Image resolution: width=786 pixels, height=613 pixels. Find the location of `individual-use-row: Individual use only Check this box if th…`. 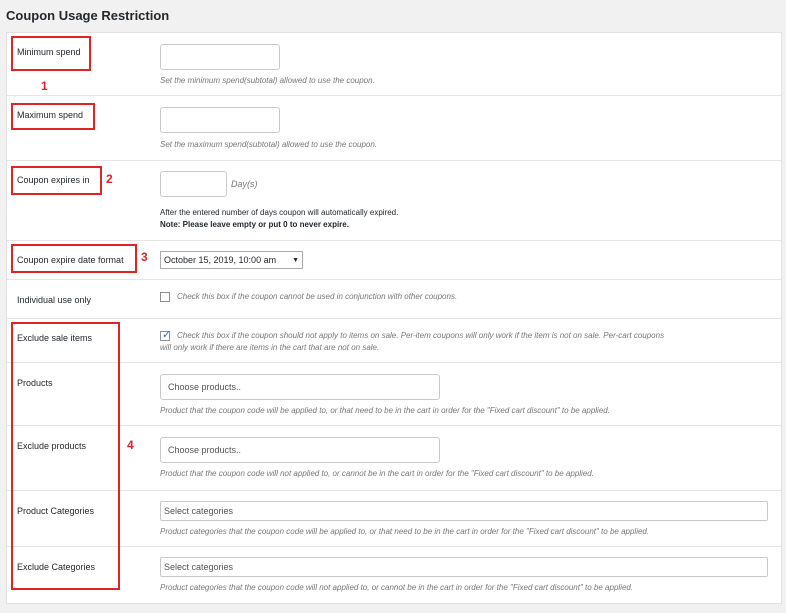

individual-use-row: Individual use only Check this box if th… is located at coordinates (394, 299).